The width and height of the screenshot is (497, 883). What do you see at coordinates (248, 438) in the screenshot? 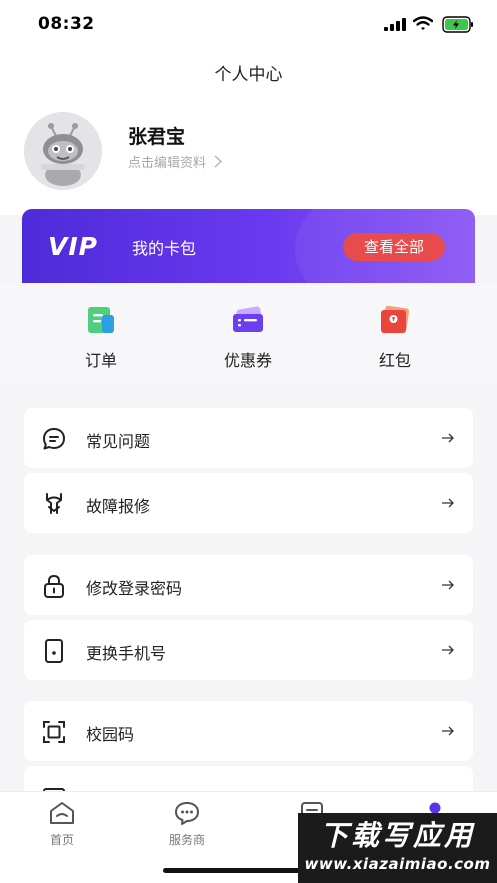
I see `menu-item-faq: 常见问题` at bounding box center [248, 438].